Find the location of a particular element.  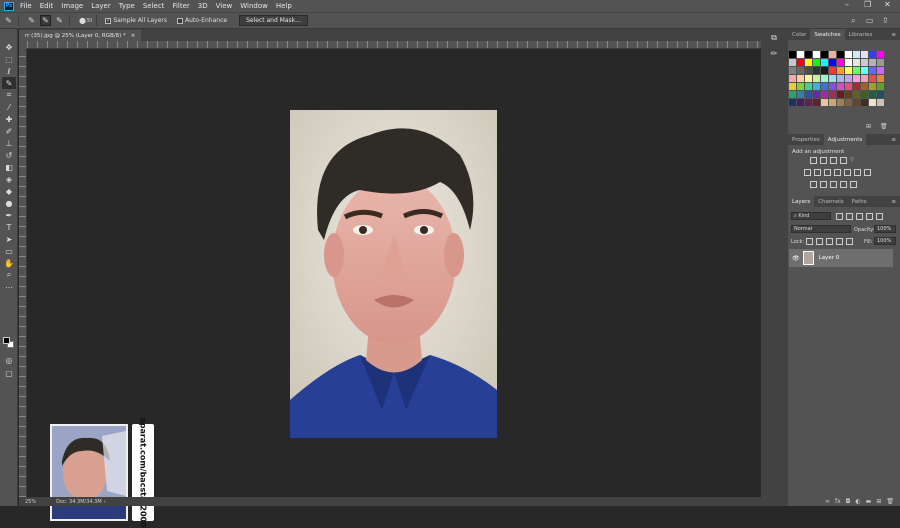

lock-position-icon is located at coordinates (829, 241).